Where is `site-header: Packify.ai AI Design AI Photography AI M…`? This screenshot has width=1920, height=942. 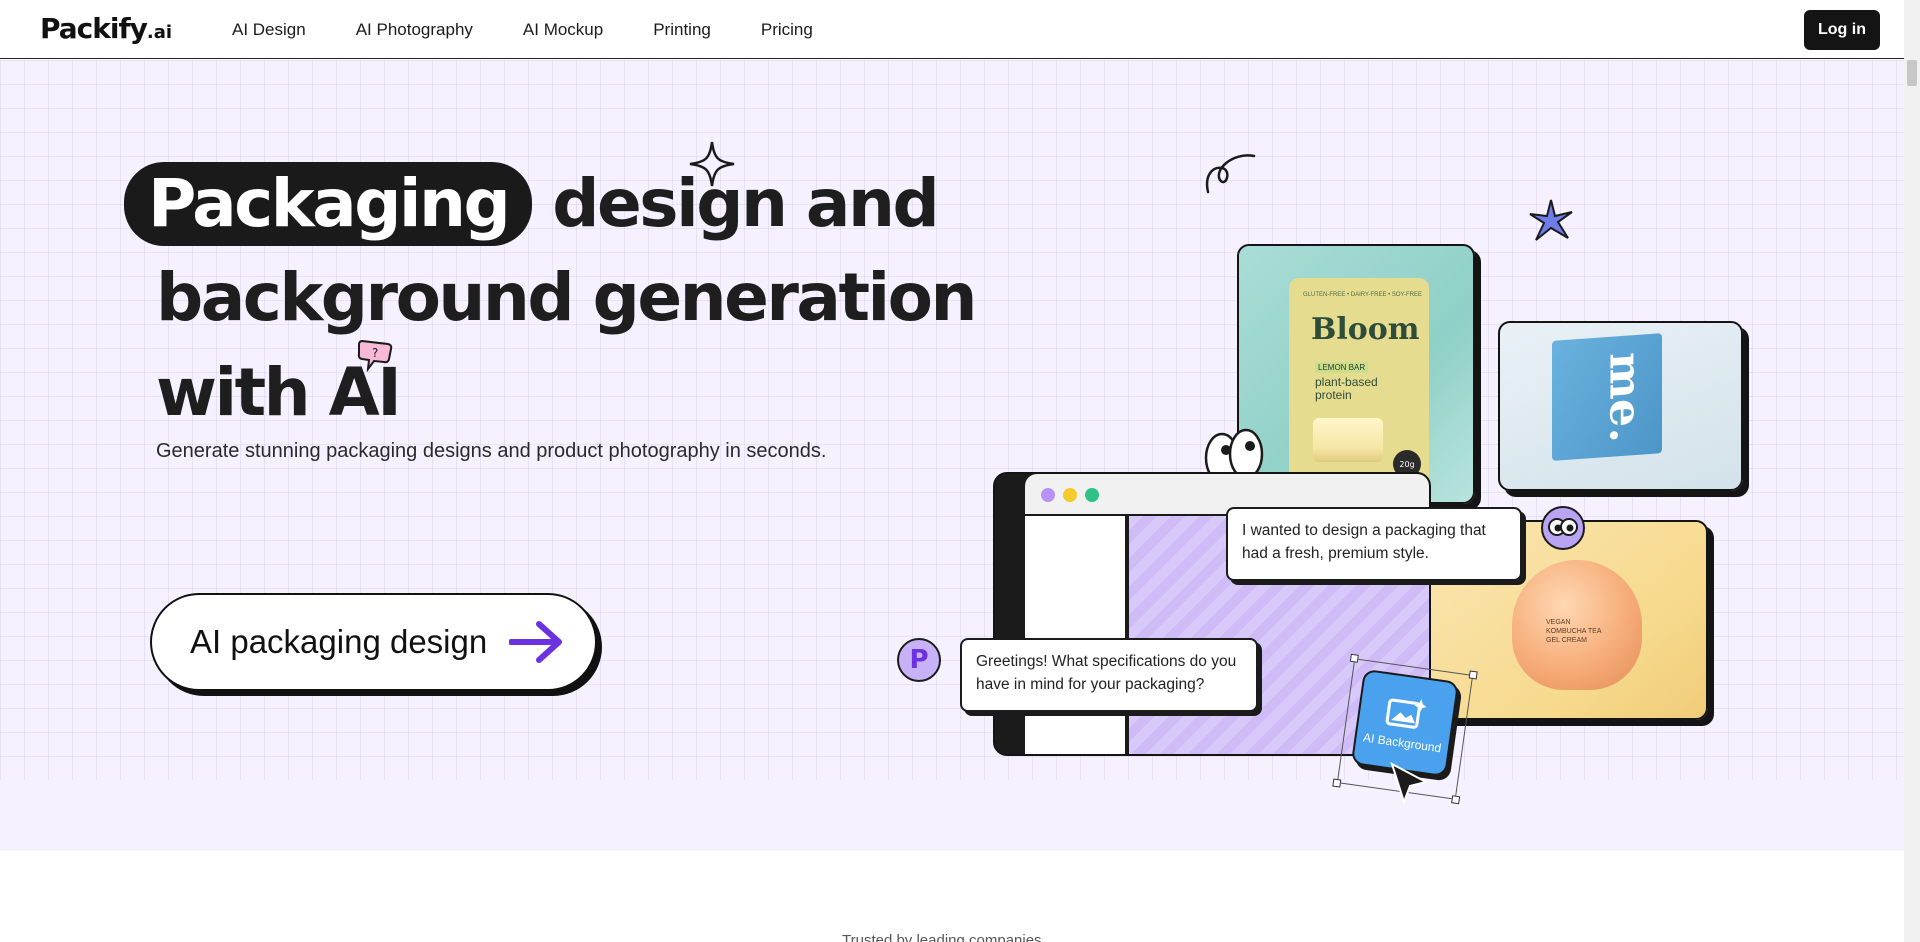 site-header: Packify.ai AI Design AI Photography AI M… is located at coordinates (952, 29).